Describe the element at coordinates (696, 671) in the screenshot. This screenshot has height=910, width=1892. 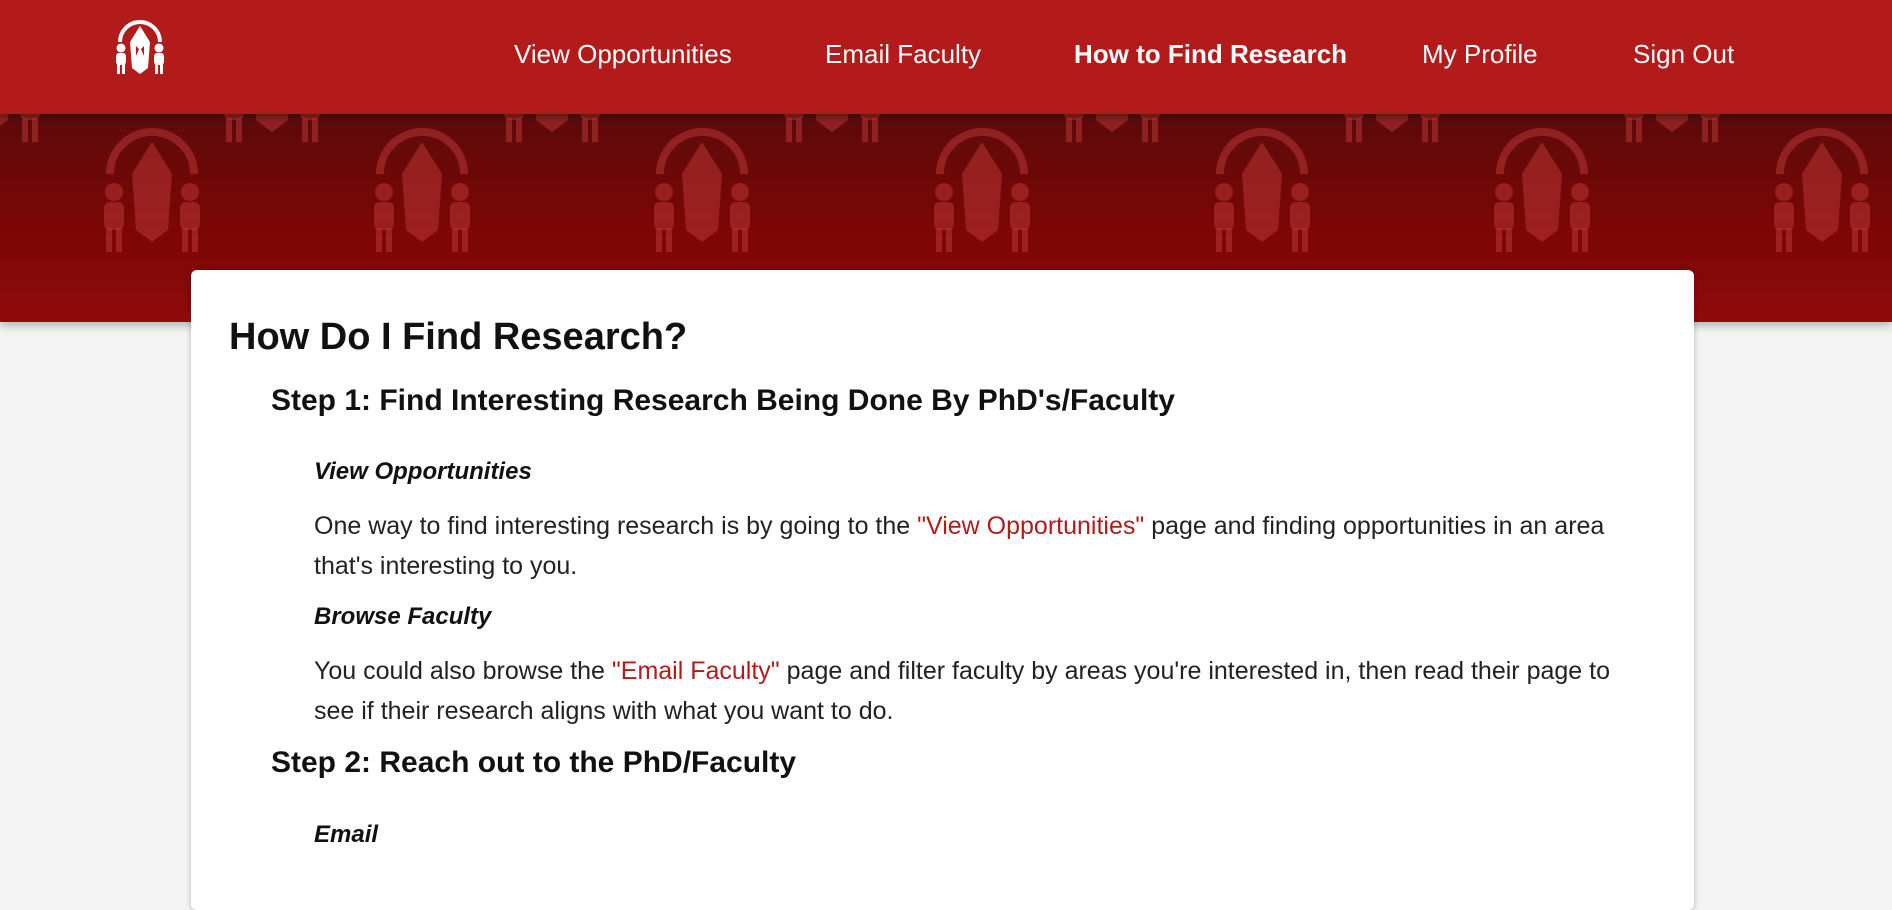
I see `email-faculty-link: "Email Faculty"` at that location.